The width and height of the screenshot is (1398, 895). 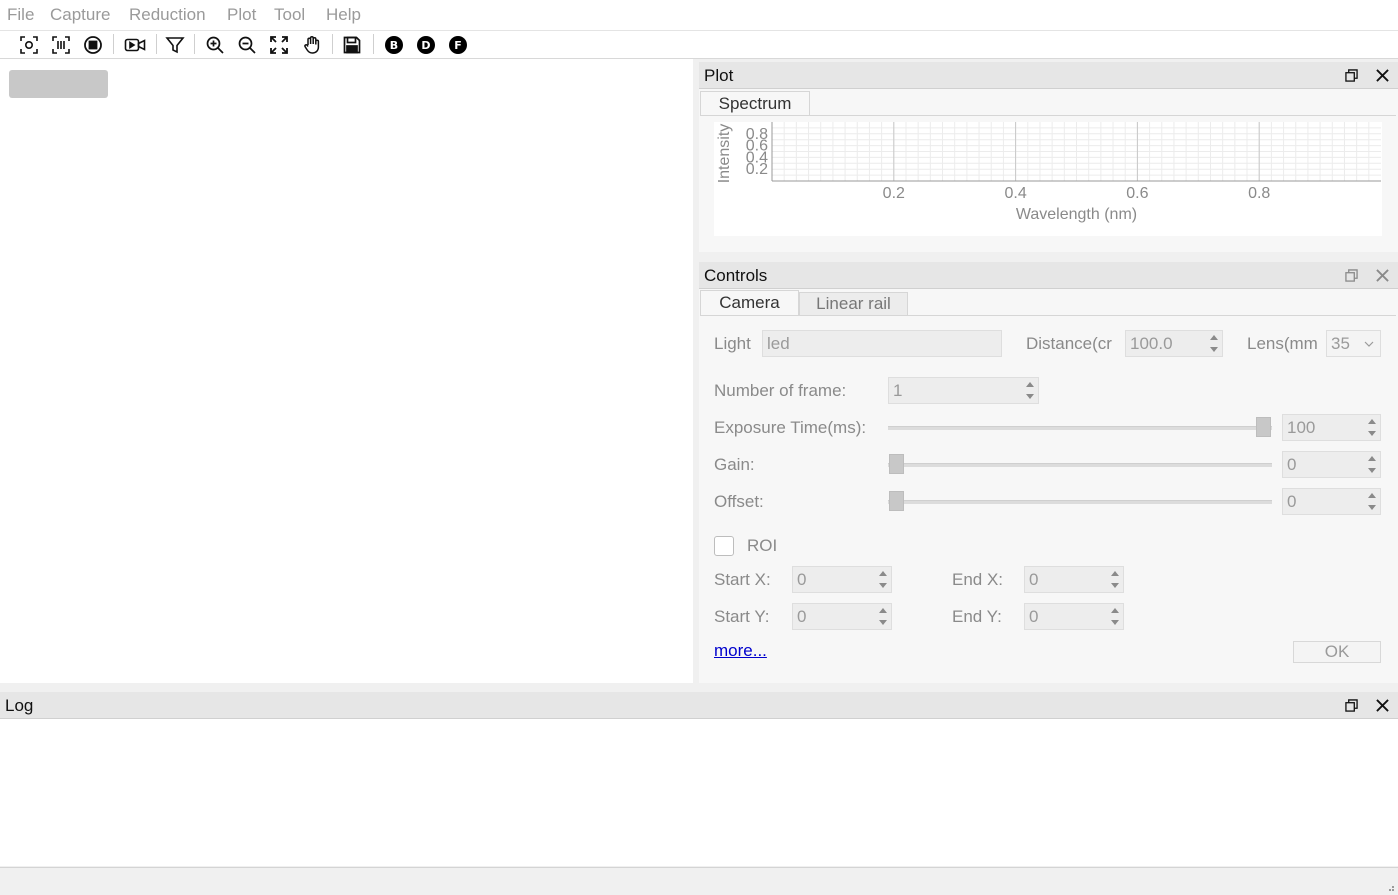 What do you see at coordinates (1080, 428) in the screenshot?
I see `exposure-slider-track` at bounding box center [1080, 428].